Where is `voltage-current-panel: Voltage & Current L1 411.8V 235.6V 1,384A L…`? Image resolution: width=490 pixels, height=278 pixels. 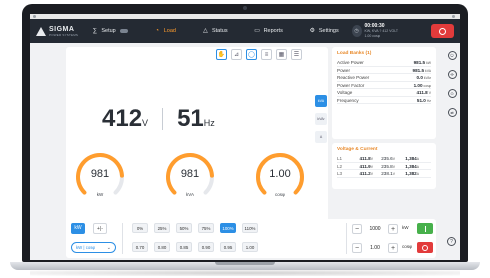 voltage-current-panel: Voltage & Current L1 411.8V 235.6V 1,384A L… is located at coordinates (384, 166).